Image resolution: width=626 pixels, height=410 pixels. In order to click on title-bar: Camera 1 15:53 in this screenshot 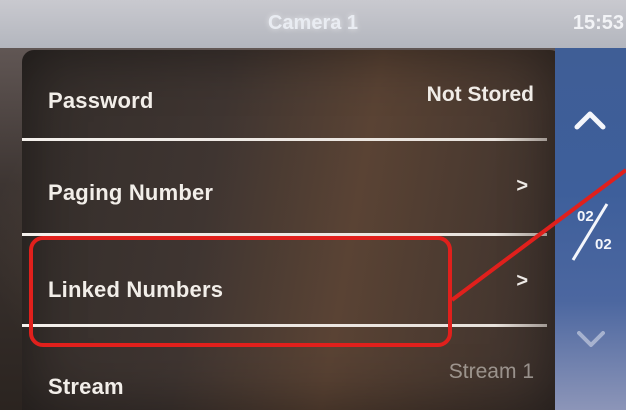, I will do `click(313, 24)`.